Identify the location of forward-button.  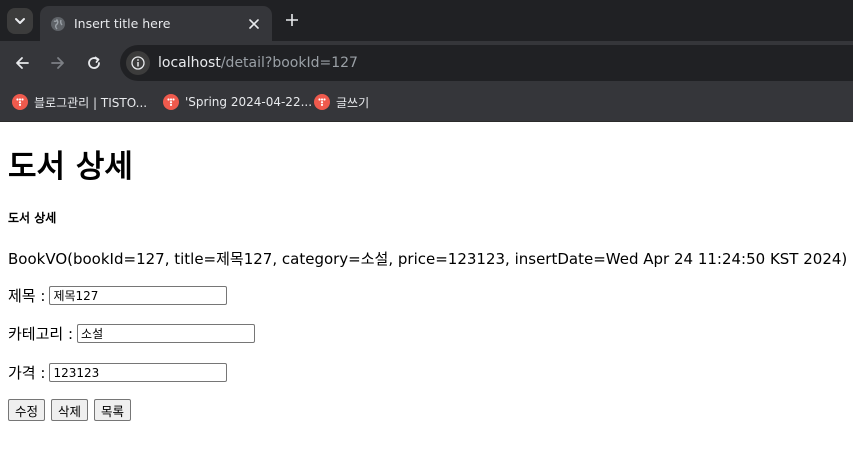
(58, 63).